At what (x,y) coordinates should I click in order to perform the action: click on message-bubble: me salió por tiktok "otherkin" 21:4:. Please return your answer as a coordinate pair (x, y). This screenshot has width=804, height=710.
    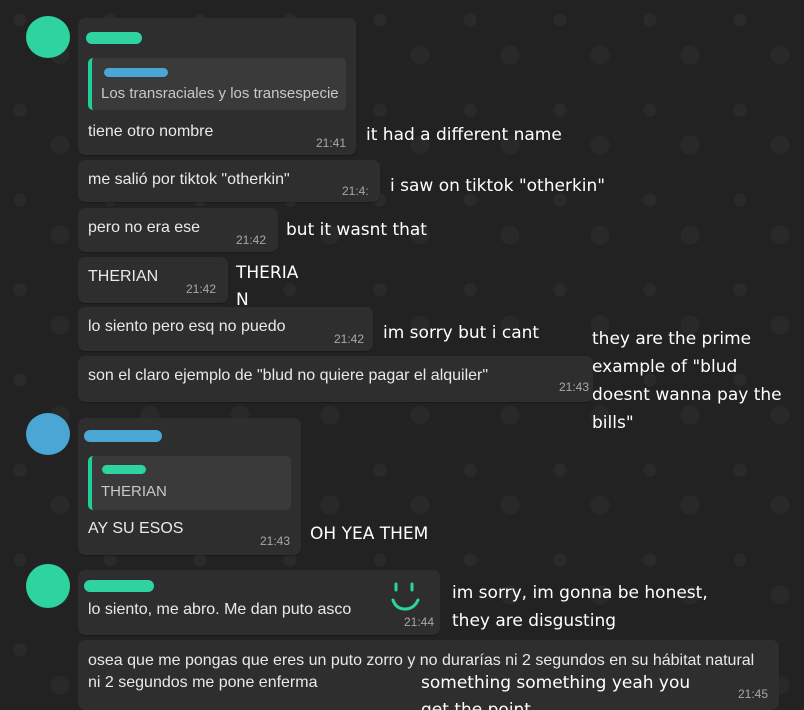
    Looking at the image, I should click on (229, 181).